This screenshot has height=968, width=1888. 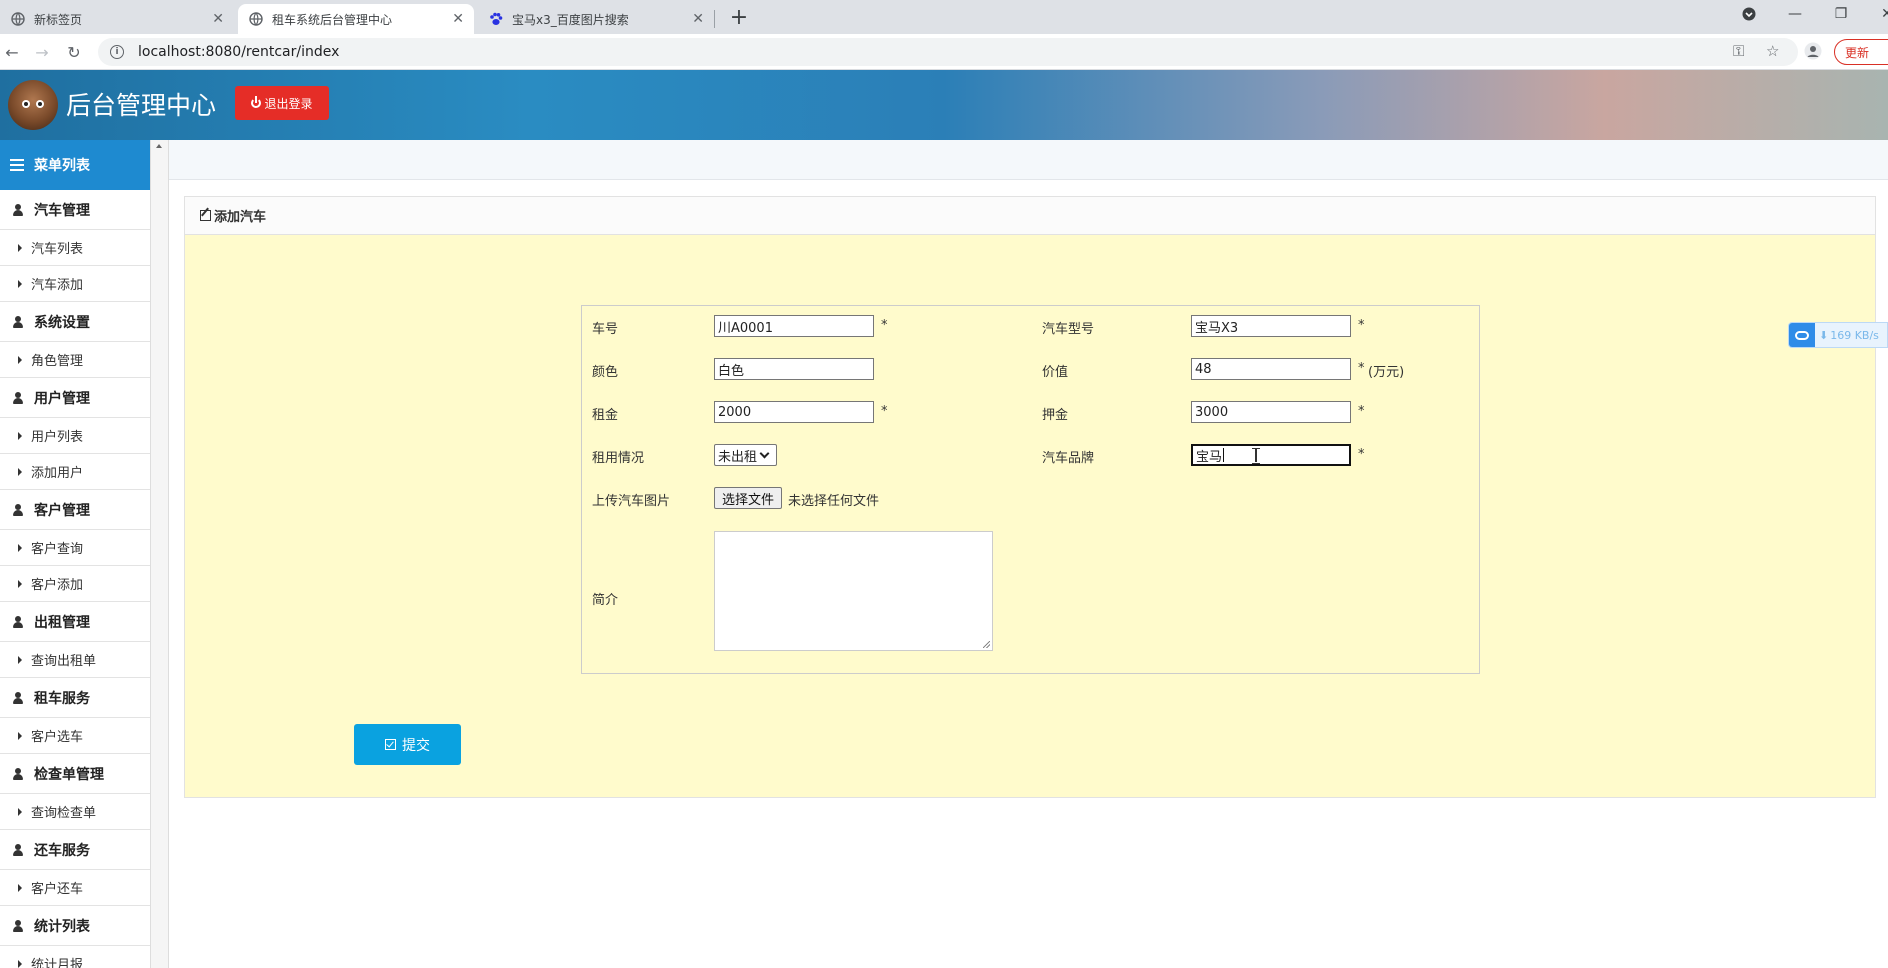 What do you see at coordinates (1749, 14) in the screenshot?
I see `tab-search-icon` at bounding box center [1749, 14].